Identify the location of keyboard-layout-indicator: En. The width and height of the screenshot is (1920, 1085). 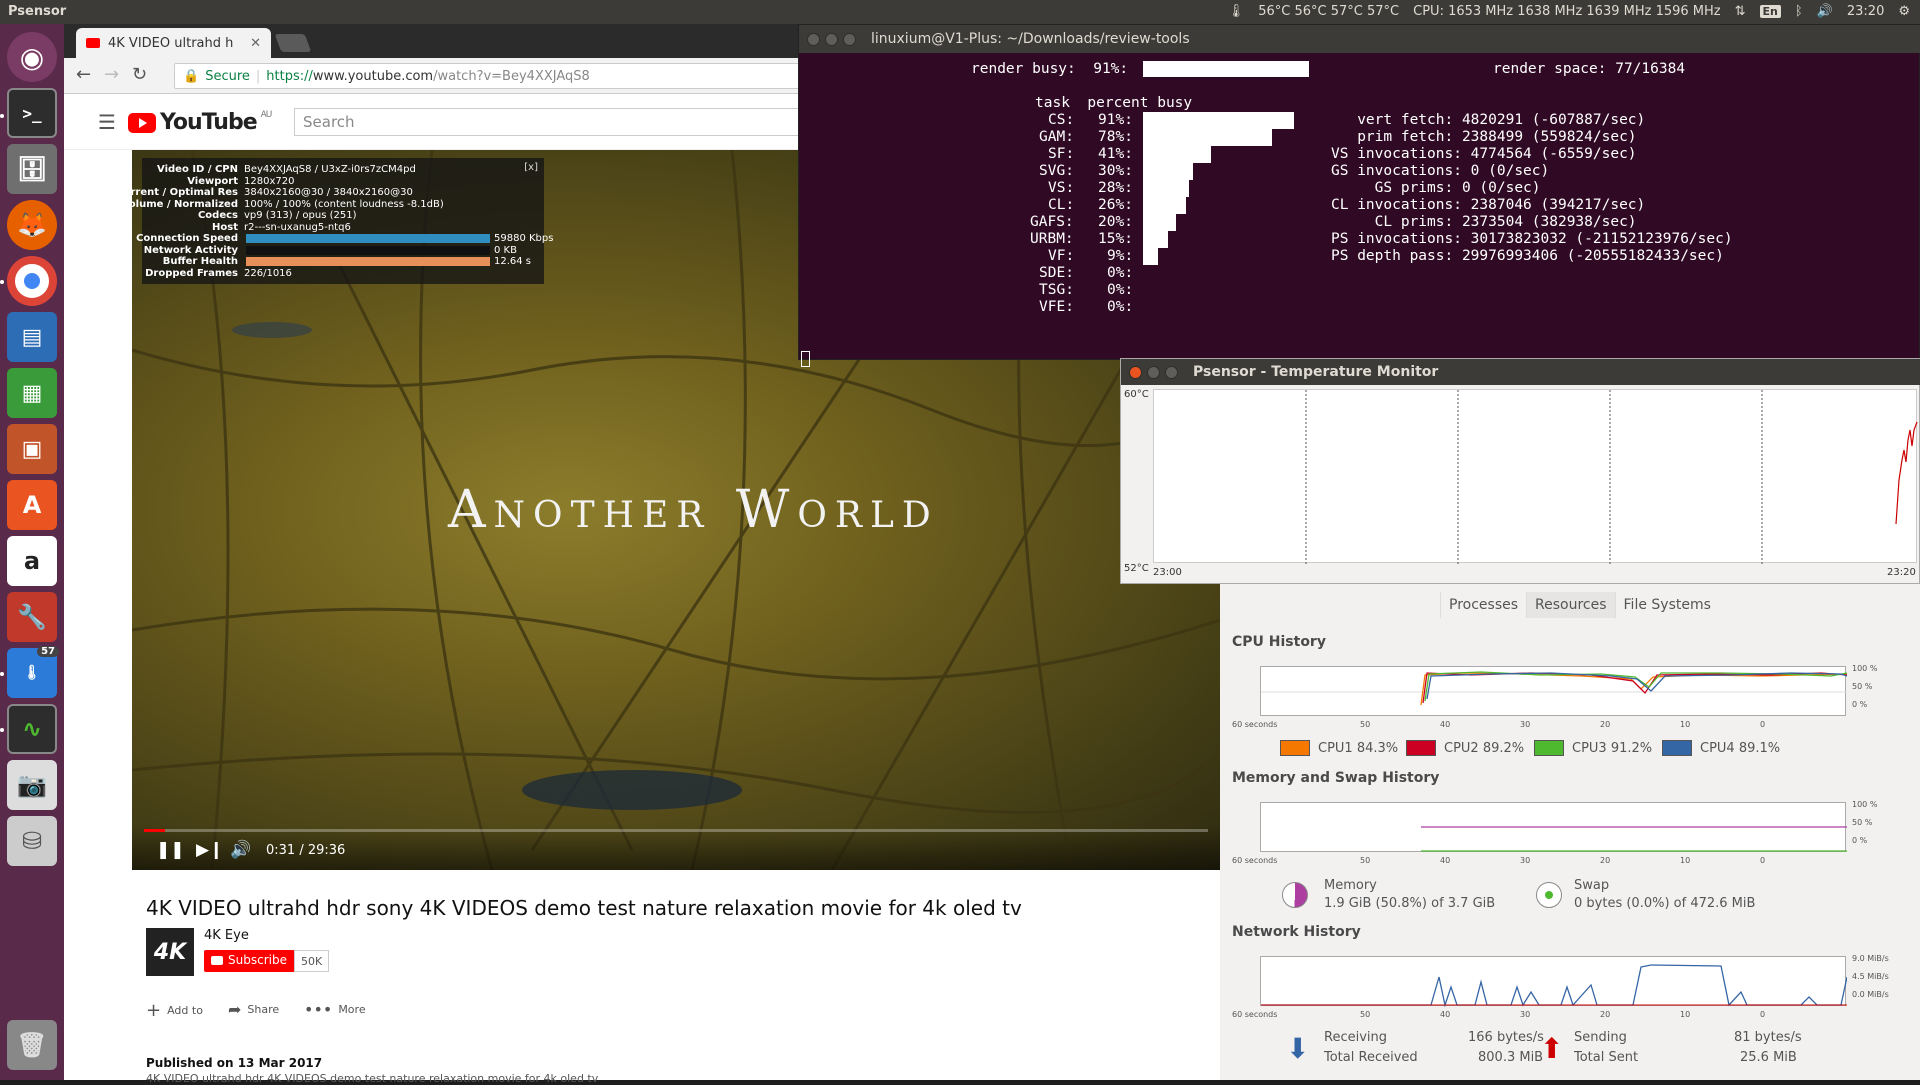
(1770, 11).